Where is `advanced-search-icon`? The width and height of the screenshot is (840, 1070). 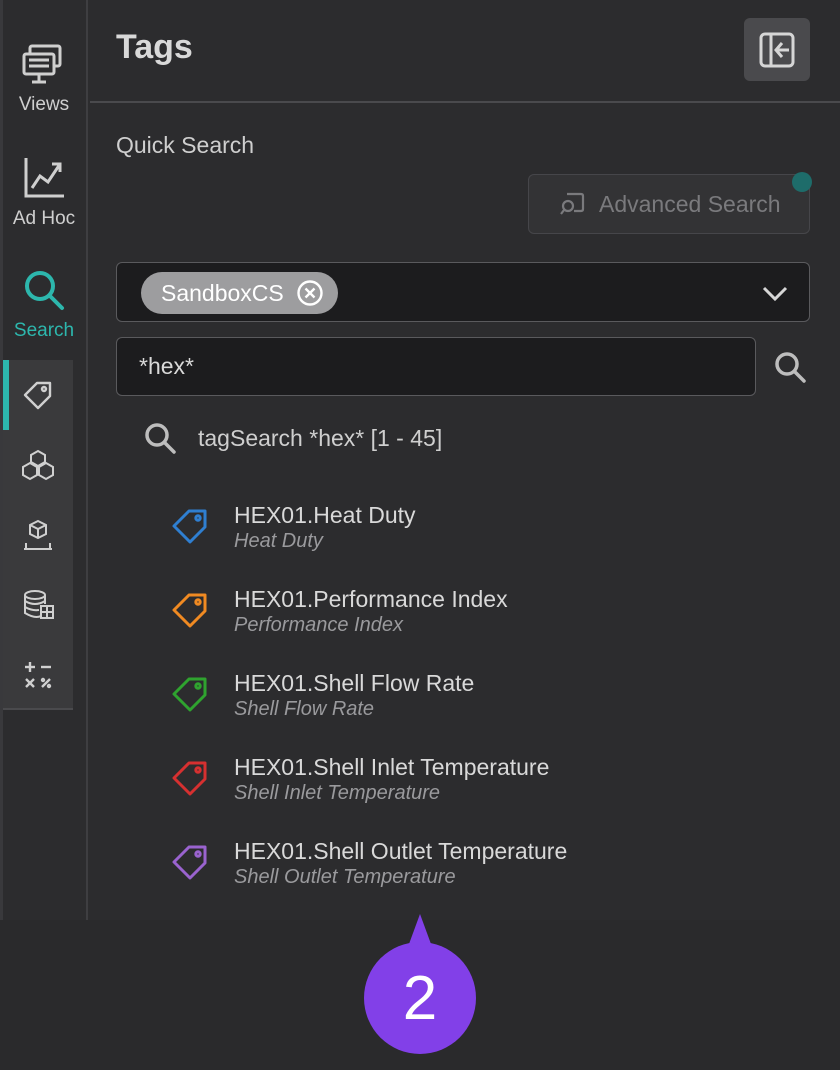
advanced-search-icon is located at coordinates (572, 203).